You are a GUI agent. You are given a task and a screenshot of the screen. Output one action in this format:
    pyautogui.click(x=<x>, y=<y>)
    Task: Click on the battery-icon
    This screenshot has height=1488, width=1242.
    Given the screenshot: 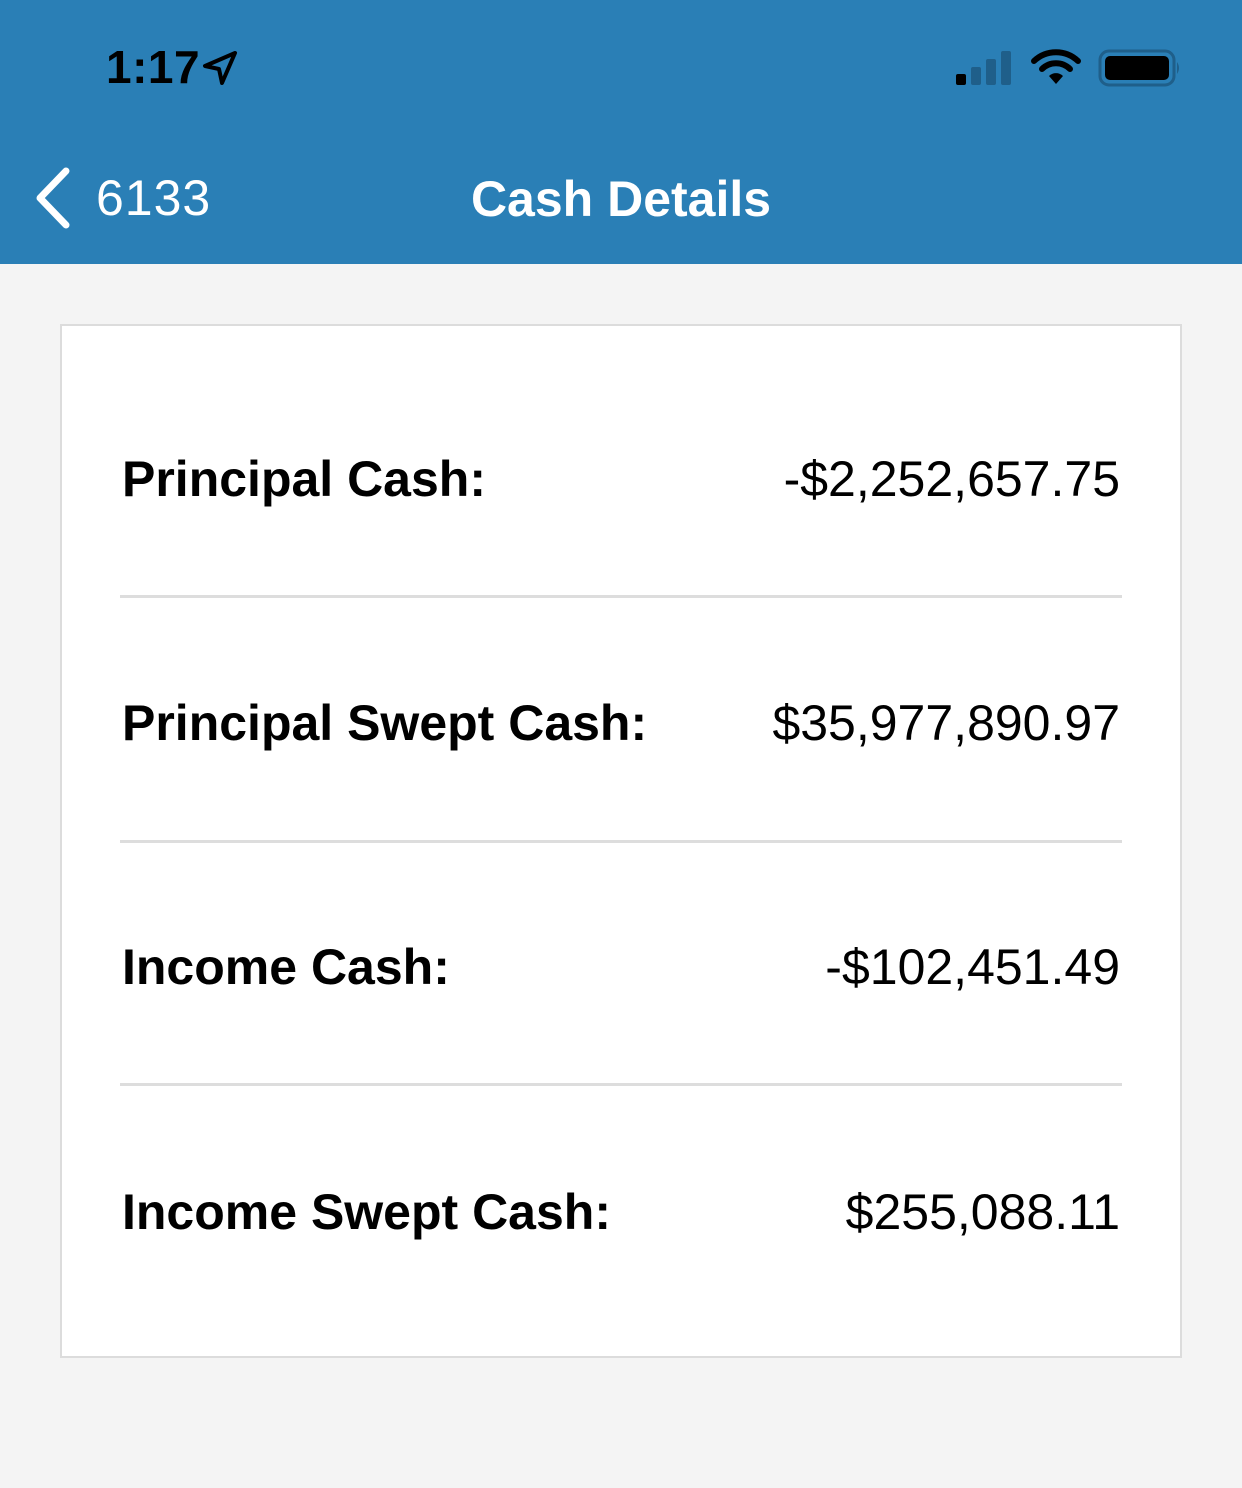 What is the action you would take?
    pyautogui.click(x=1138, y=68)
    